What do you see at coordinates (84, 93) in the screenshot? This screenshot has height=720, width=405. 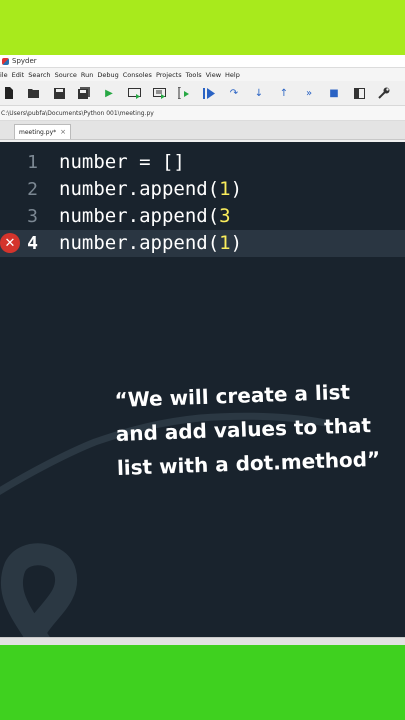 I see `save-all-icon` at bounding box center [84, 93].